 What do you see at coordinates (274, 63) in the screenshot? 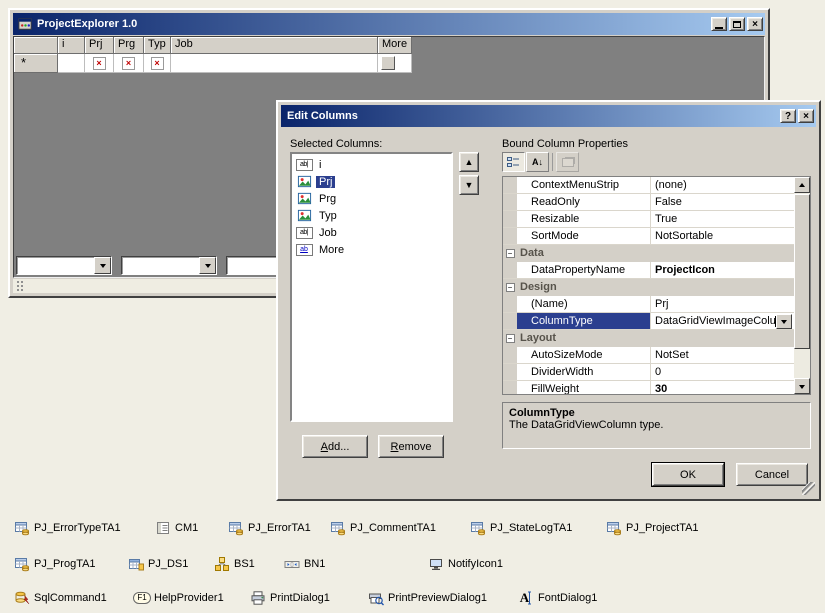
I see `cell-job` at bounding box center [274, 63].